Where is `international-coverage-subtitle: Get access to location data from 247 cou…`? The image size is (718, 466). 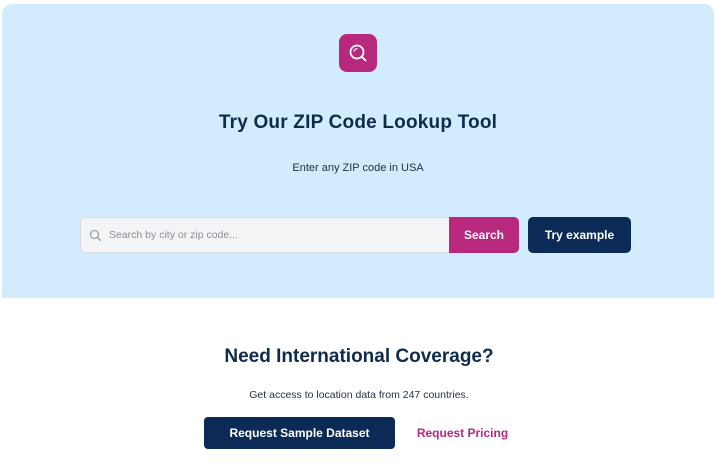 international-coverage-subtitle: Get access to location data from 247 cou… is located at coordinates (359, 395).